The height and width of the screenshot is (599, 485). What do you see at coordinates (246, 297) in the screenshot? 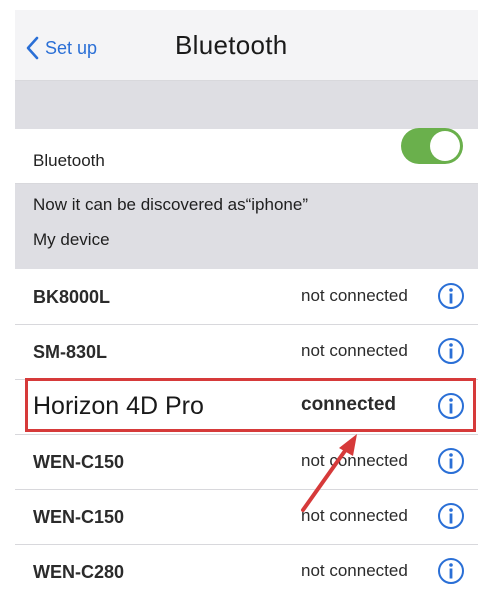
I see `device-row: BK8000L not connected` at bounding box center [246, 297].